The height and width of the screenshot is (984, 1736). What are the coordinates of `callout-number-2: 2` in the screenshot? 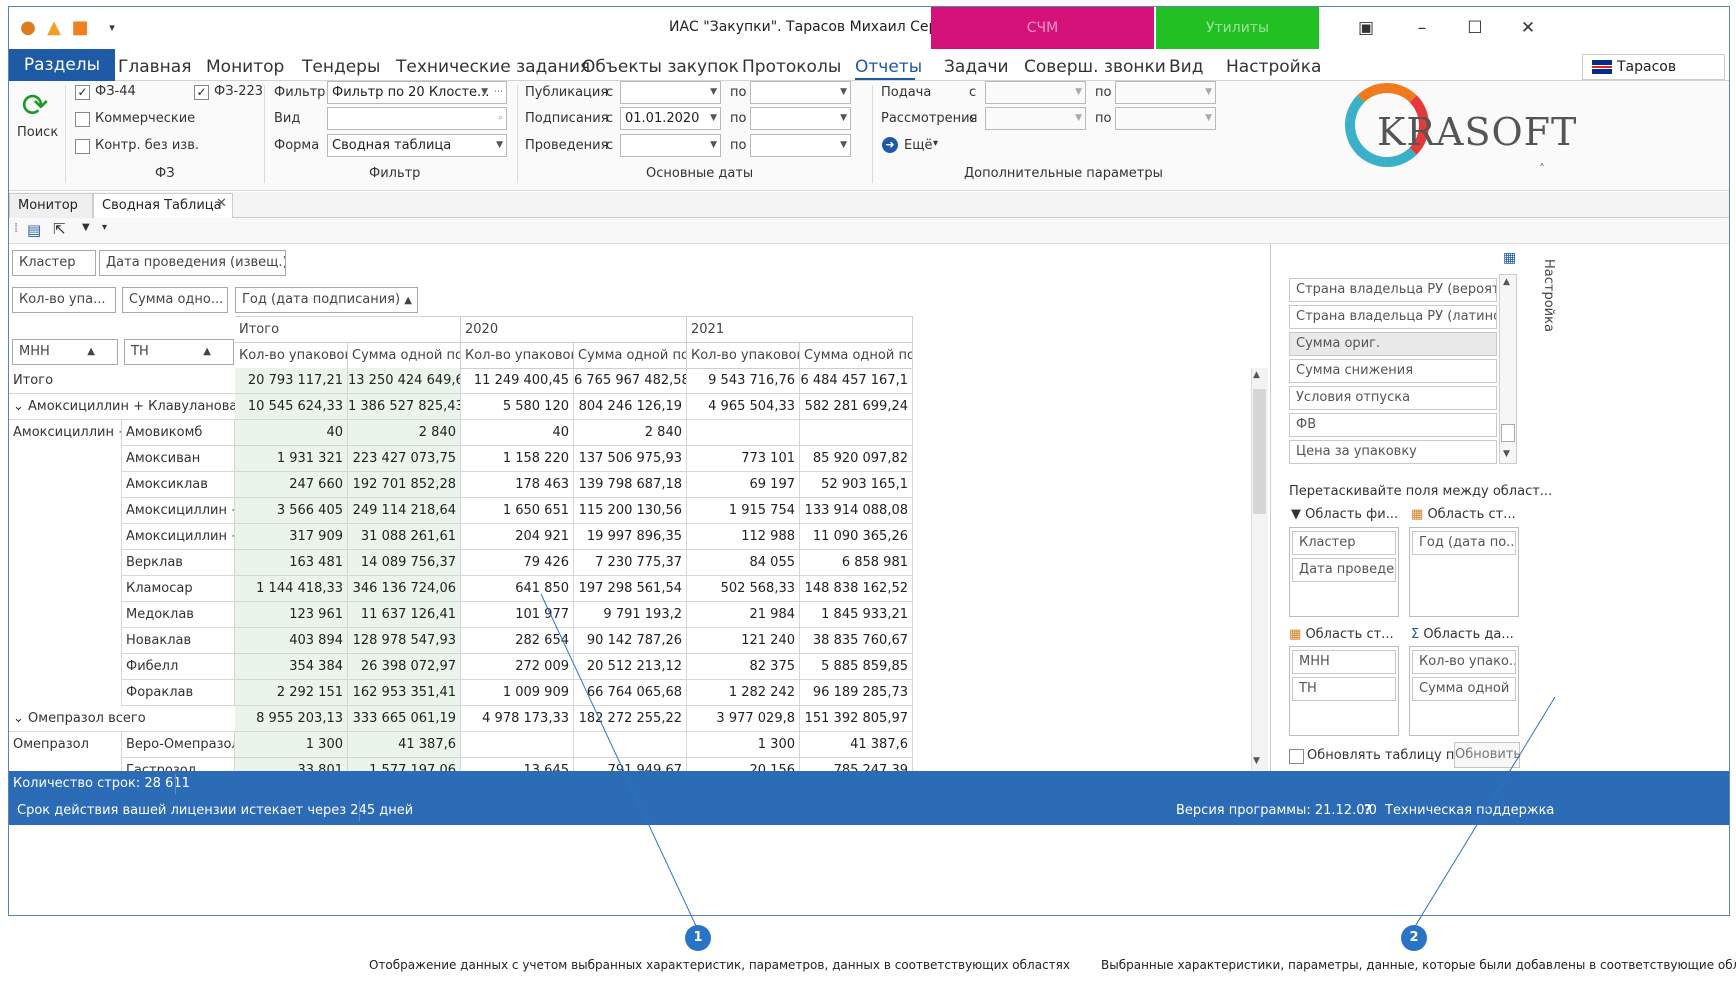 It's located at (1414, 938).